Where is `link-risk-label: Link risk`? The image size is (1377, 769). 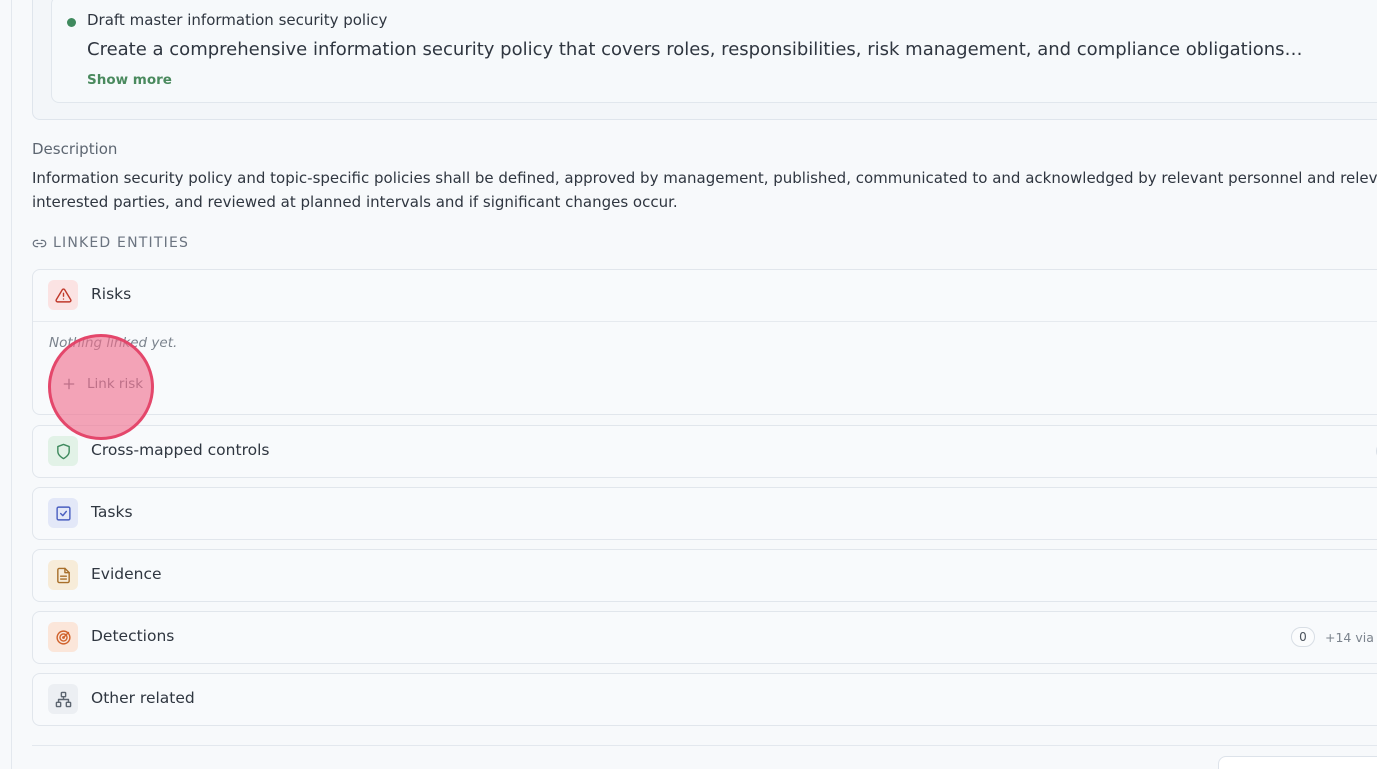
link-risk-label: Link risk is located at coordinates (115, 384).